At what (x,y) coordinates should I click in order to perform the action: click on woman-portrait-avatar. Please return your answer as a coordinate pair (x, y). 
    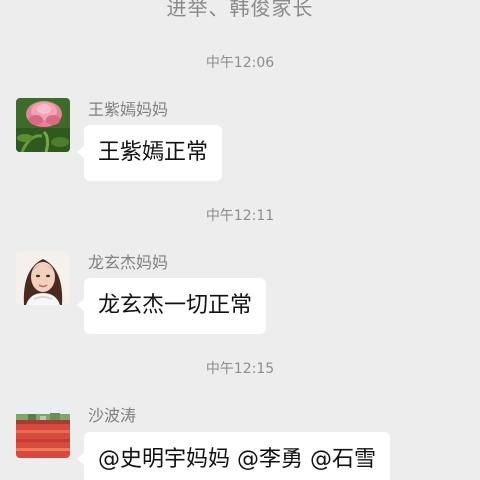
    Looking at the image, I should click on (43, 278).